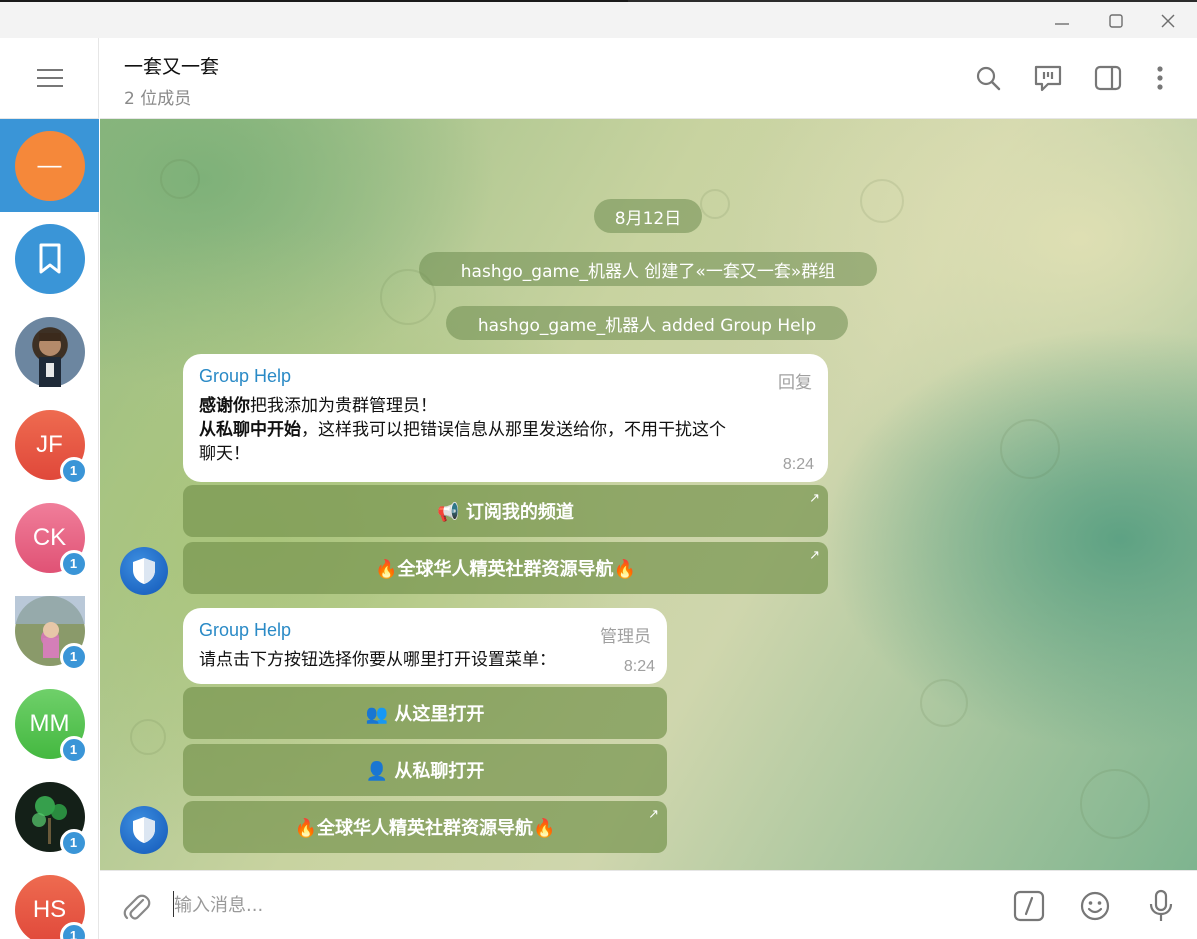 The height and width of the screenshot is (939, 1197). Describe the element at coordinates (795, 383) in the screenshot. I see `reply-tag: 回复` at that location.